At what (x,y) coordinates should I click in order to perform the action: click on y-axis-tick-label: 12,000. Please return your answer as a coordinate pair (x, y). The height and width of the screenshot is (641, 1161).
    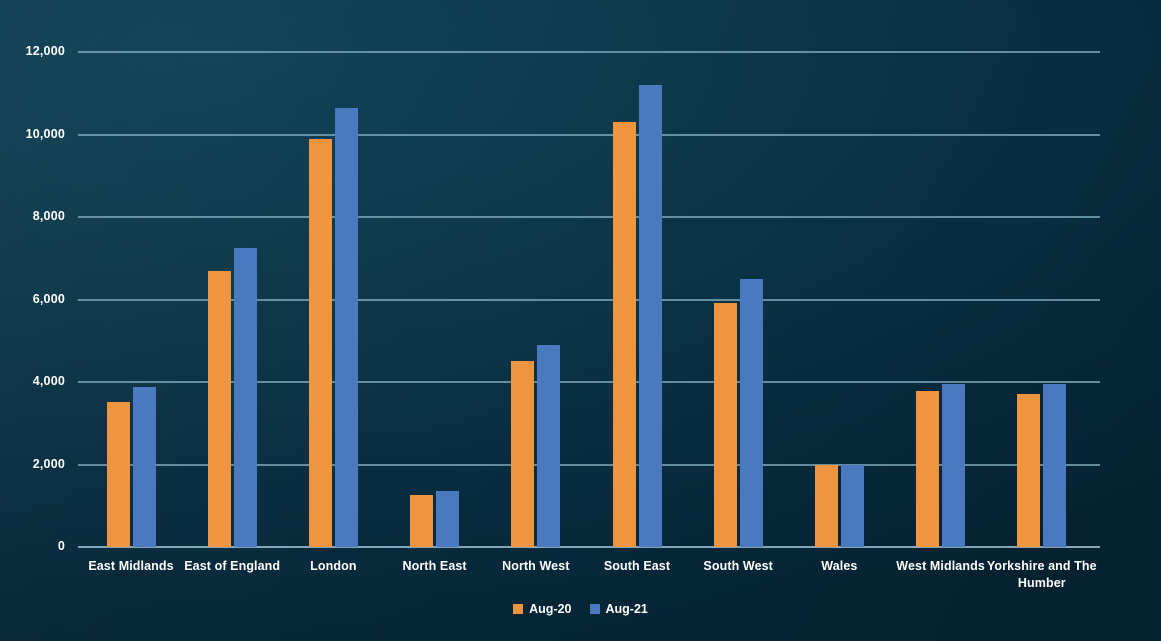
    Looking at the image, I should click on (45, 51).